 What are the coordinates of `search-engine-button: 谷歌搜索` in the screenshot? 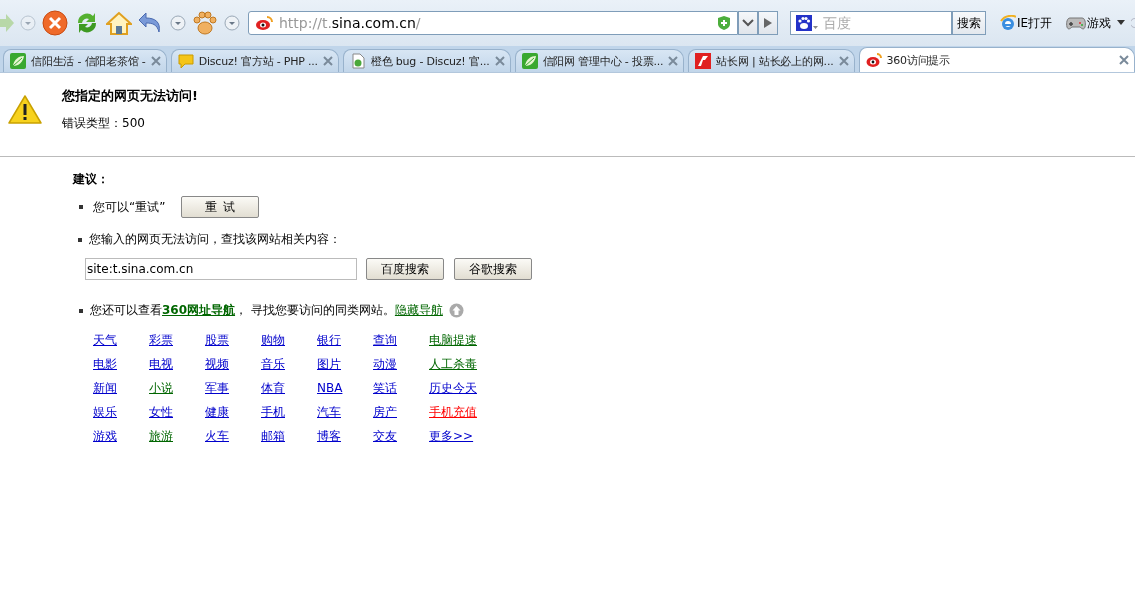 It's located at (493, 269).